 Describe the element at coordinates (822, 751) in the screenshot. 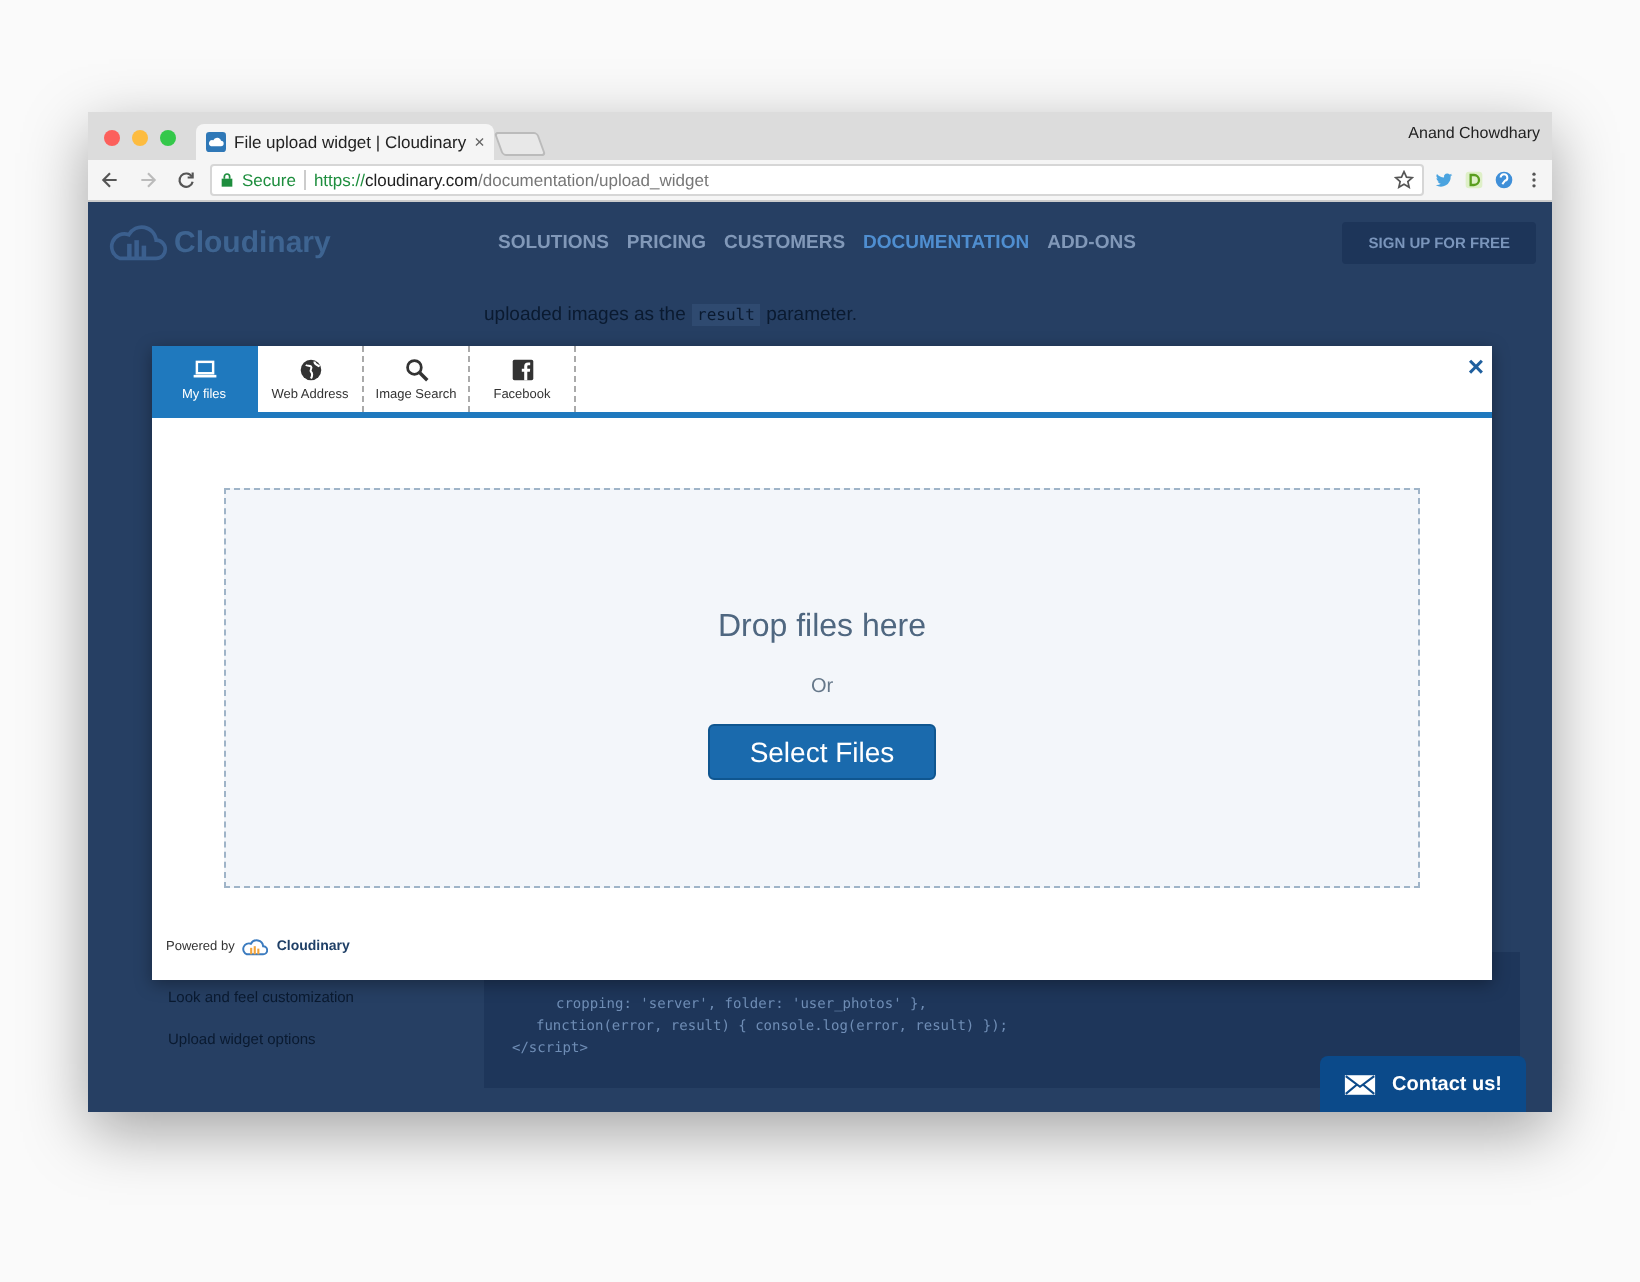

I see `select-files-button: Select Files` at that location.